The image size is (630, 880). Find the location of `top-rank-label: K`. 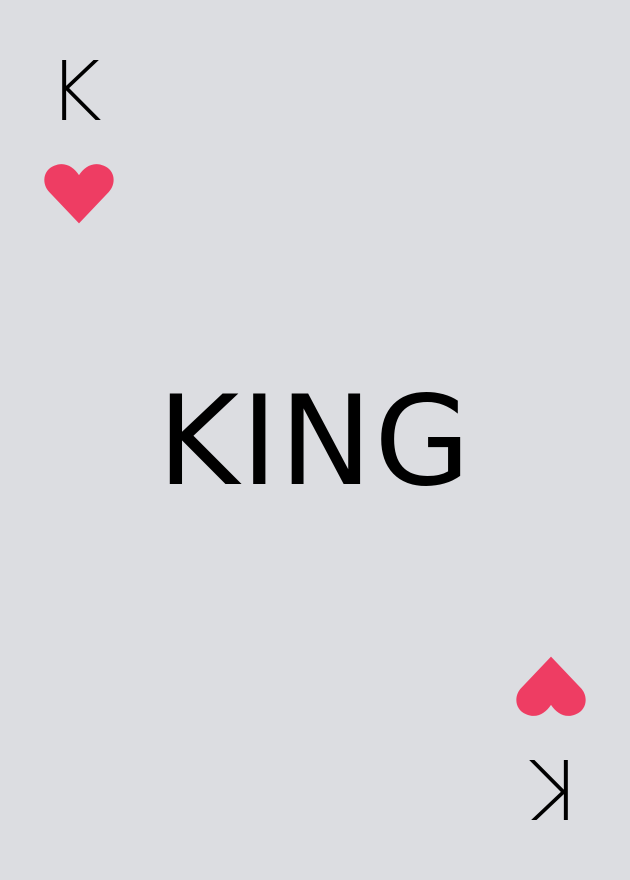

top-rank-label: K is located at coordinates (75, 92).